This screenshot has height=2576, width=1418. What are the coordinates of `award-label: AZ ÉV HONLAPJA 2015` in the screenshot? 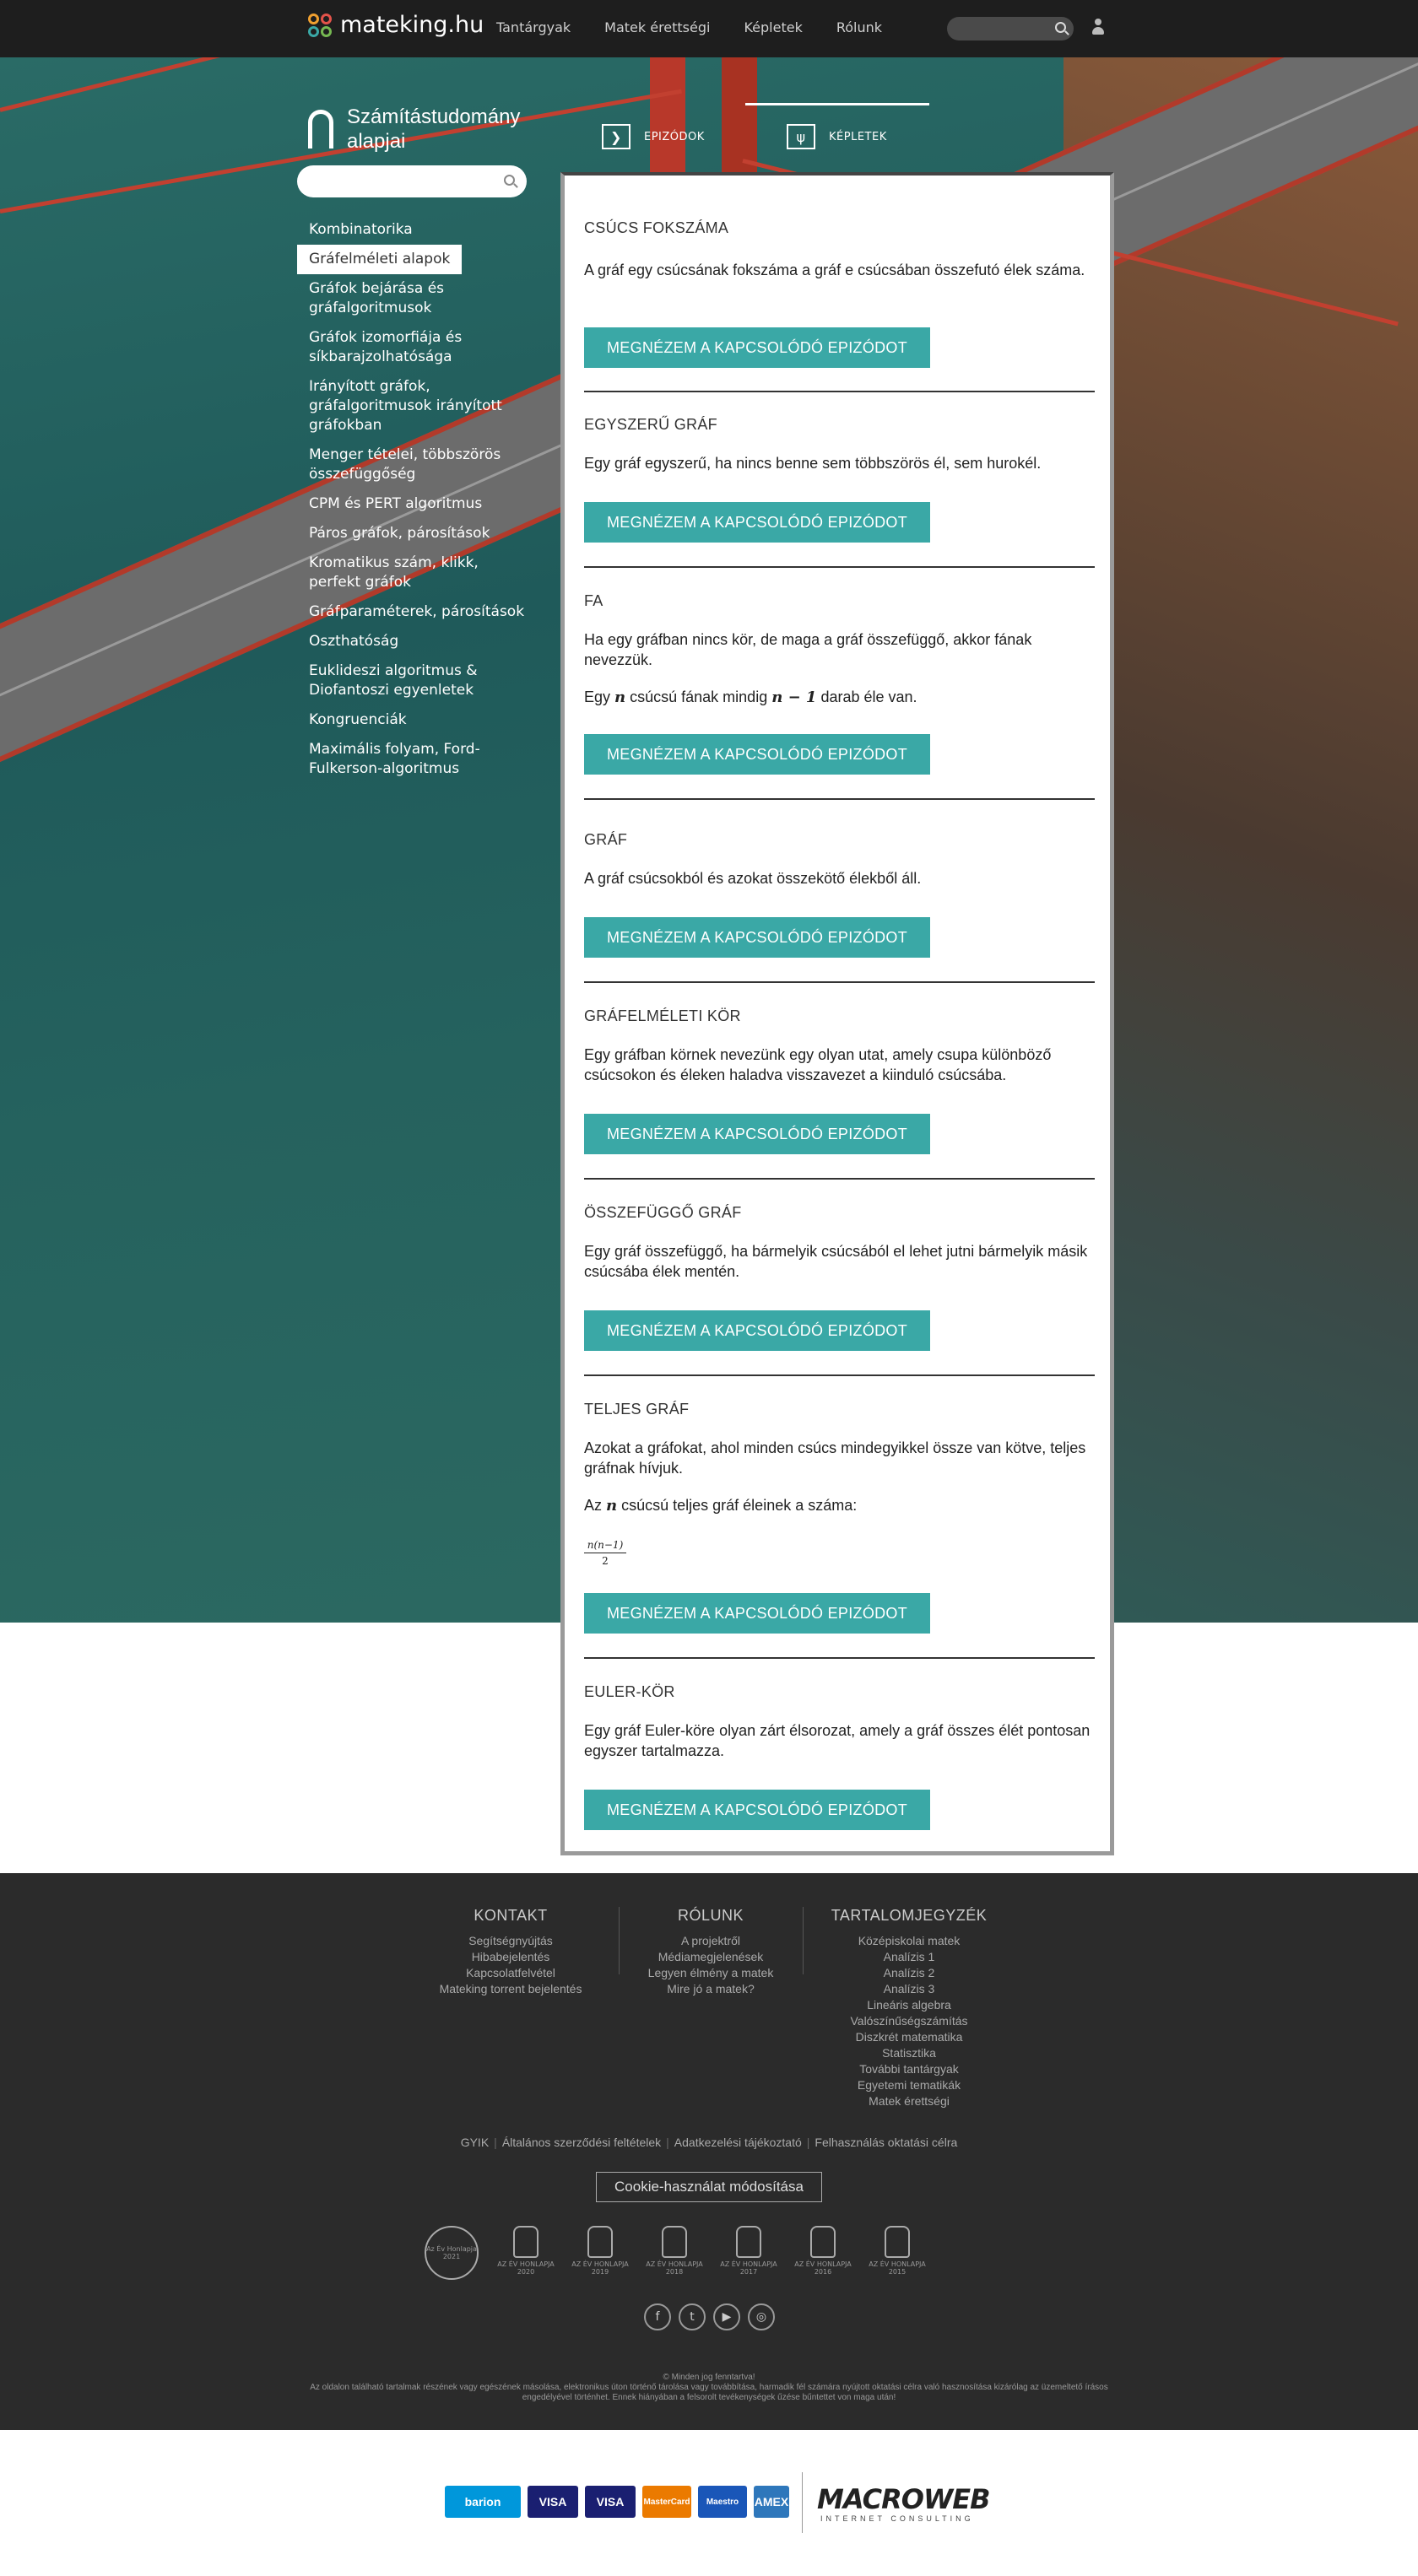 It's located at (897, 2268).